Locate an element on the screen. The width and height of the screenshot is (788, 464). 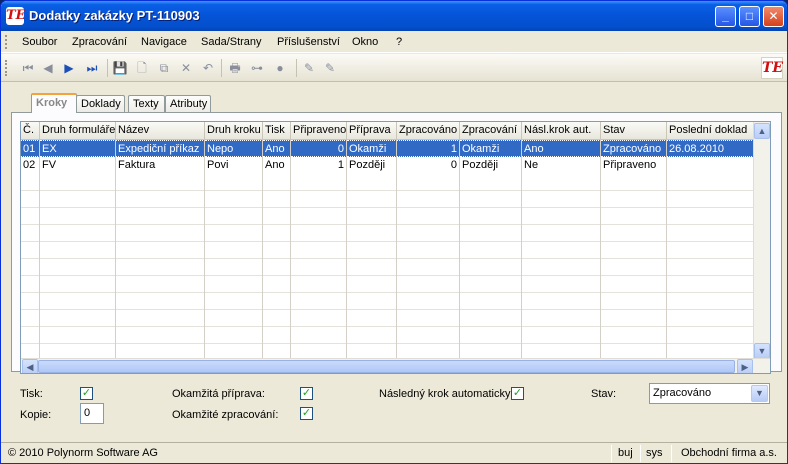
stav-select: Zpracováno ▼ is located at coordinates (709, 393).